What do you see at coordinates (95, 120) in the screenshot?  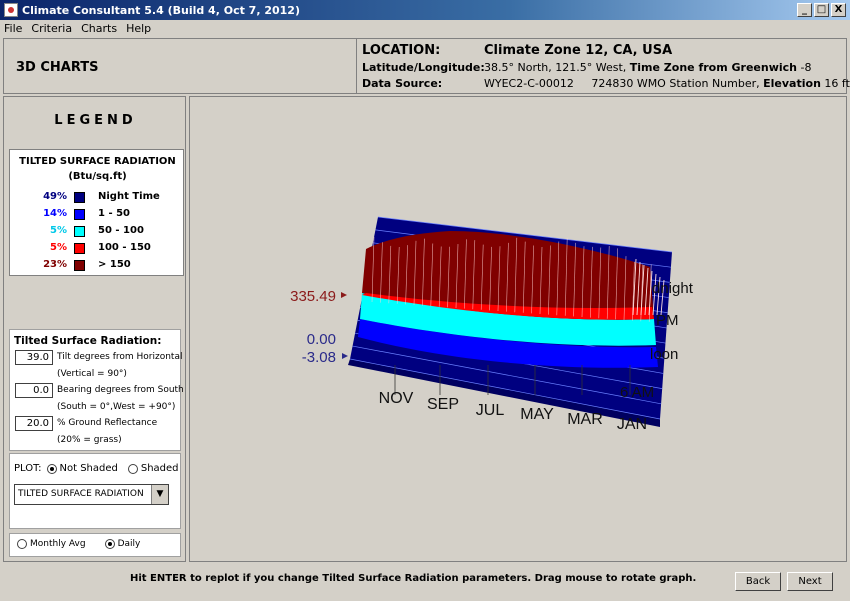 I see `legend-title: LEGEND` at bounding box center [95, 120].